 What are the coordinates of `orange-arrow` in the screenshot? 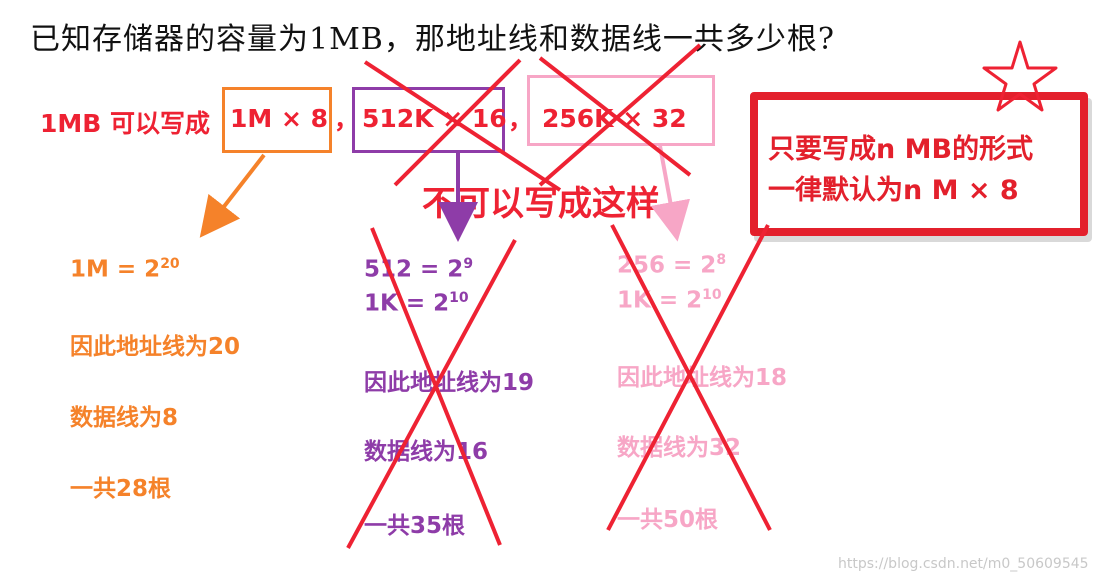 It's located at (232, 195).